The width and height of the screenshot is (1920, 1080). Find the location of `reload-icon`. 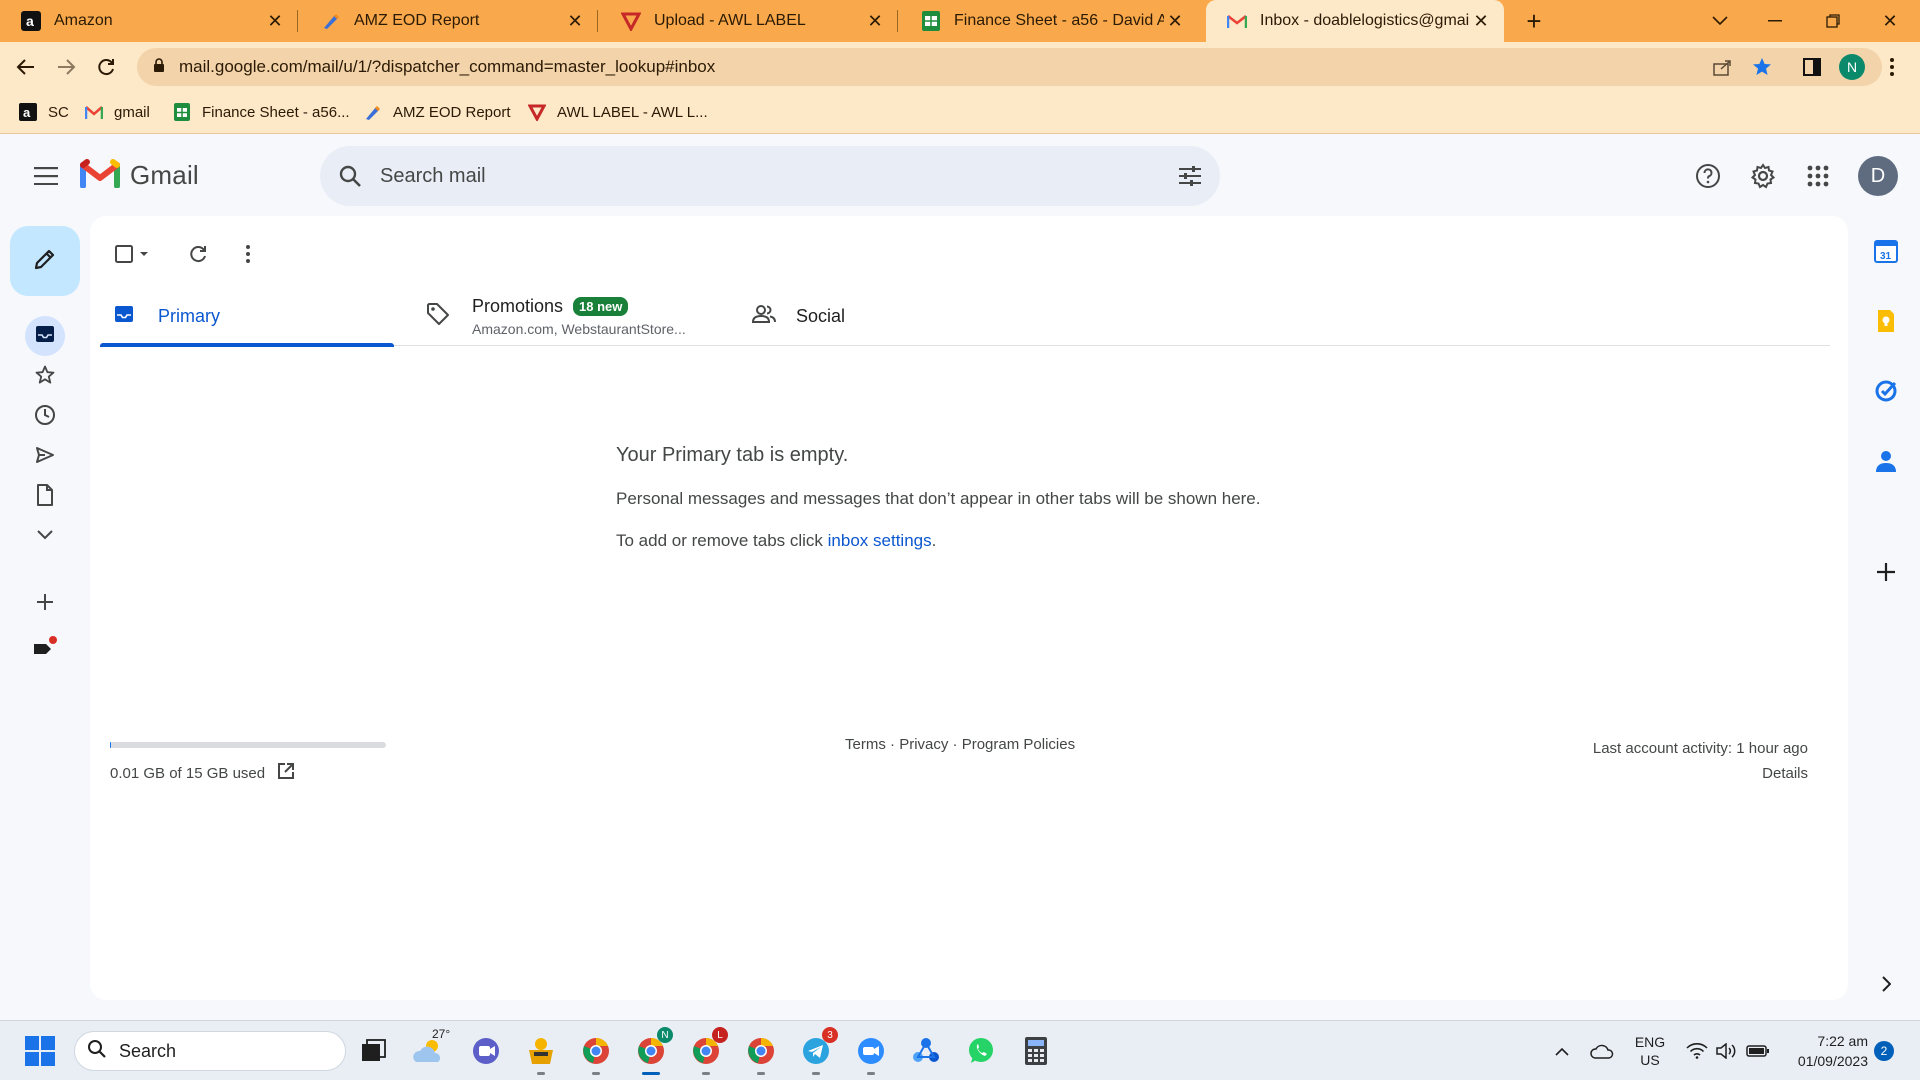

reload-icon is located at coordinates (106, 67).